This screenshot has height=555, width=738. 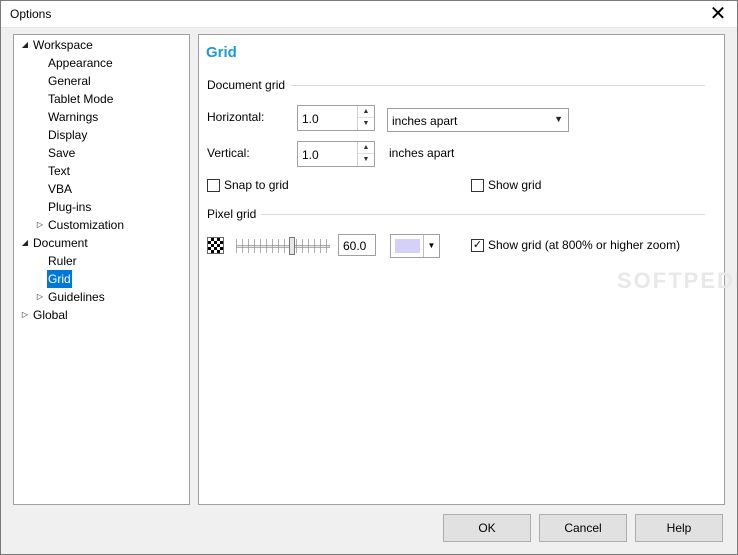 I want to click on title-bar: Options ✕, so click(x=369, y=14).